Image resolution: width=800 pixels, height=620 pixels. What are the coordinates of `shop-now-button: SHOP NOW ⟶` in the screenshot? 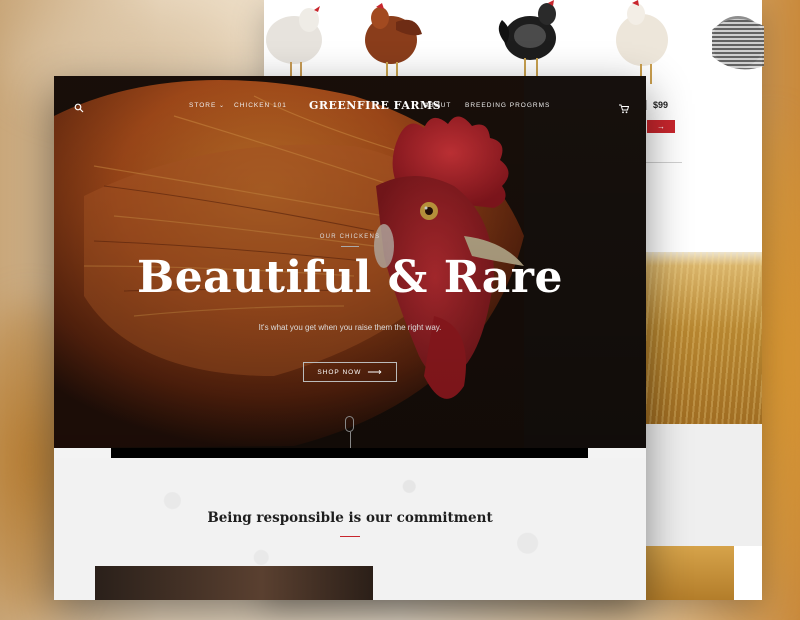 It's located at (350, 372).